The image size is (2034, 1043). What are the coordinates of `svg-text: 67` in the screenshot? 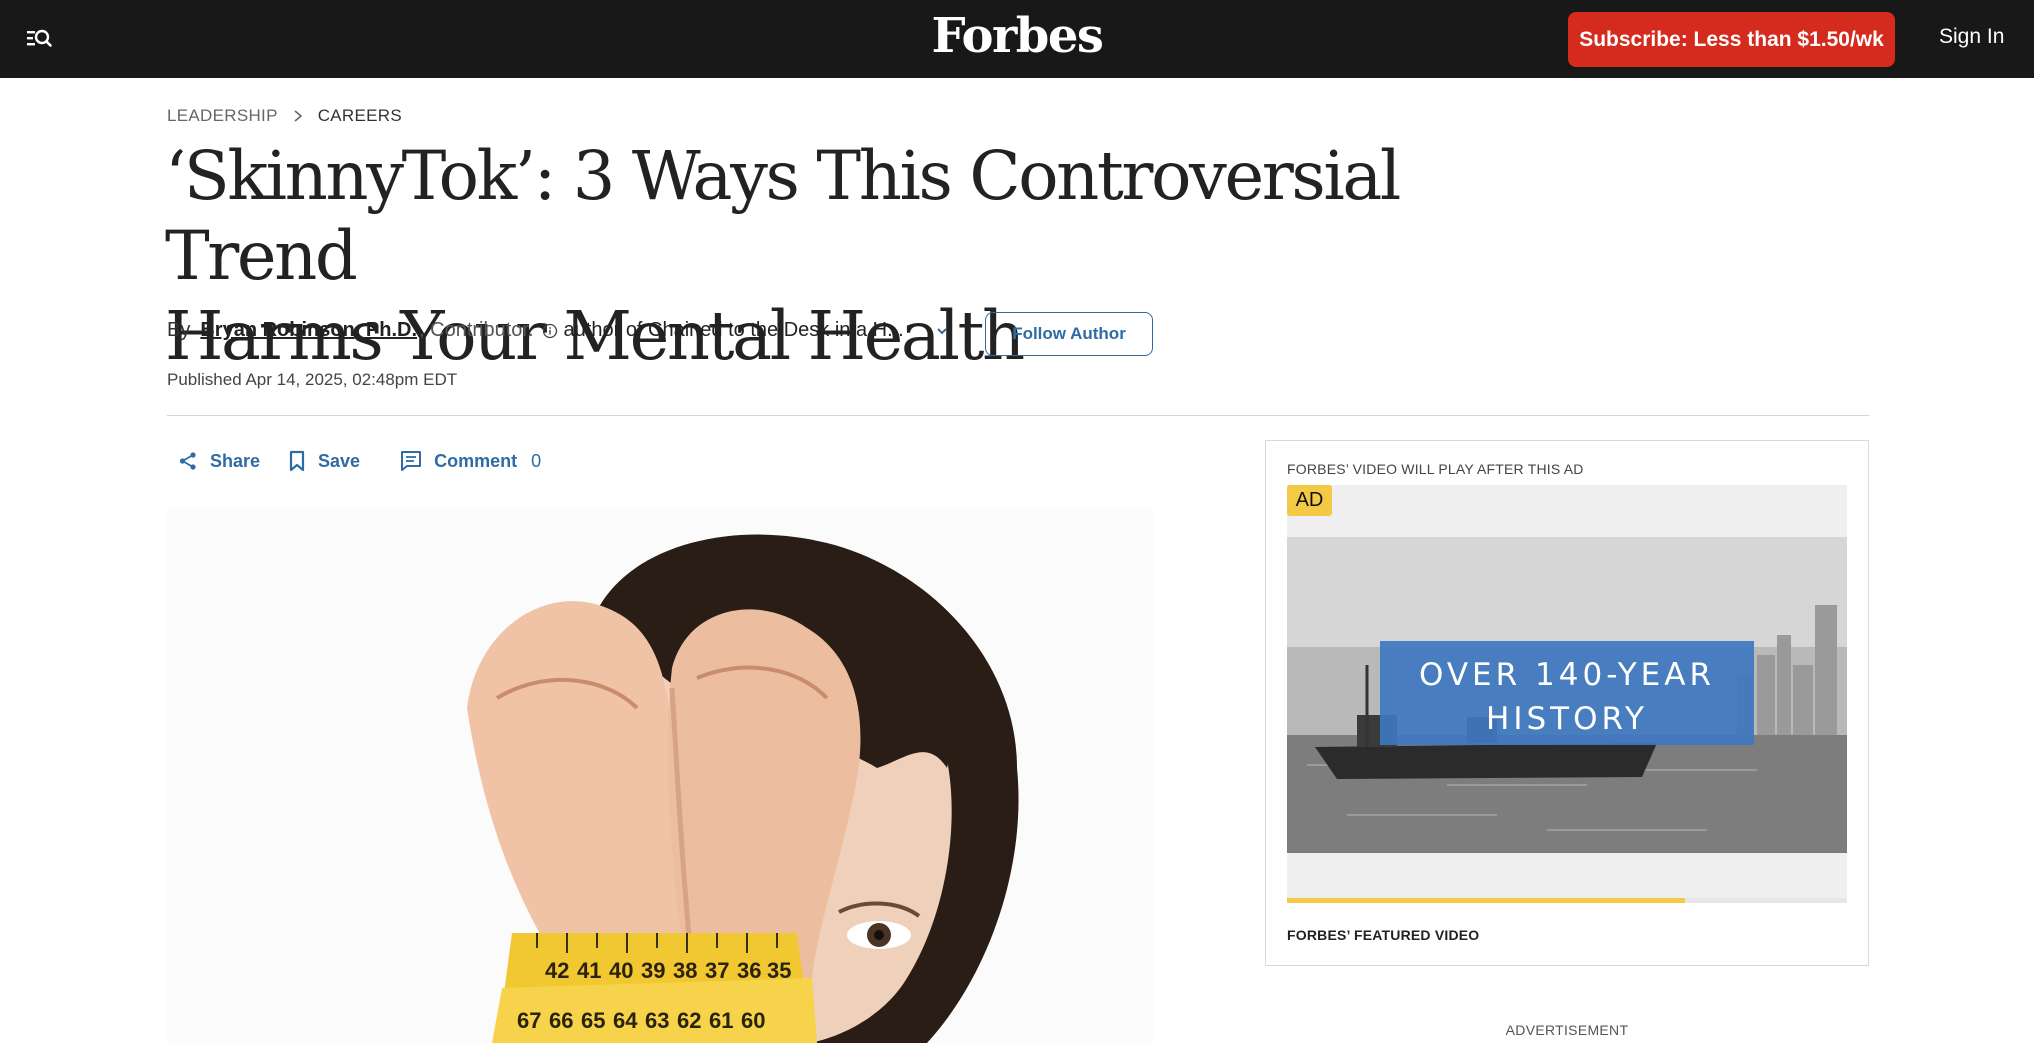 It's located at (529, 1020).